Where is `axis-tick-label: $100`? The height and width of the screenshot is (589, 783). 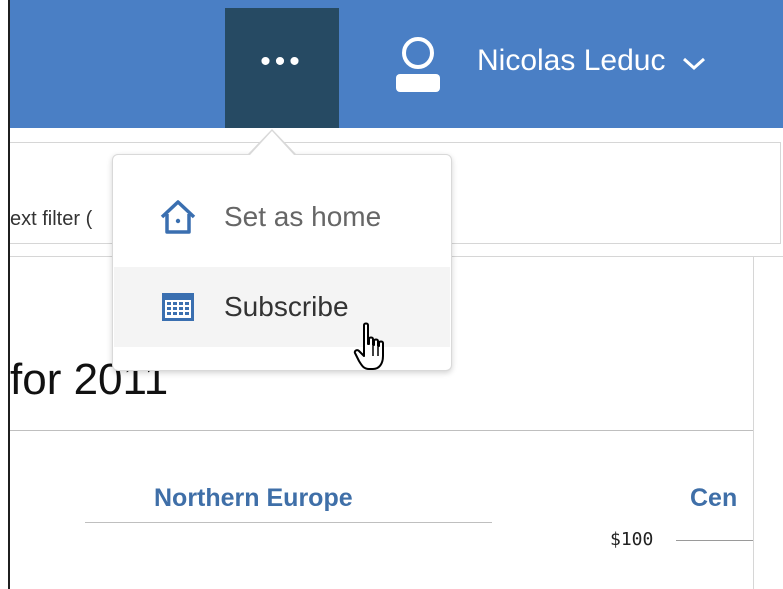 axis-tick-label: $100 is located at coordinates (632, 539).